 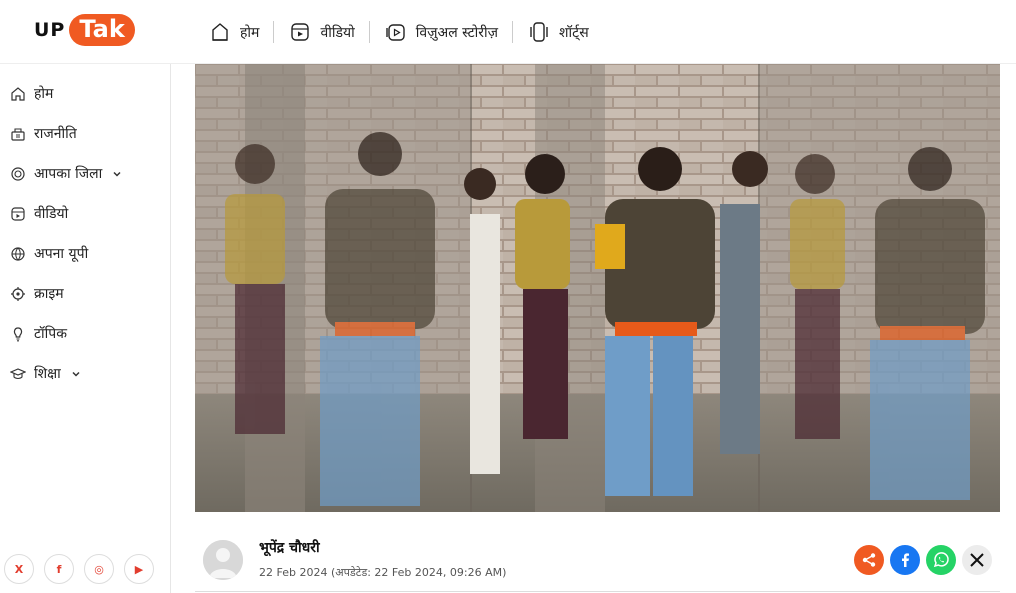 What do you see at coordinates (337, 32) in the screenshot?
I see `topnav-video-label: वीडियो` at bounding box center [337, 32].